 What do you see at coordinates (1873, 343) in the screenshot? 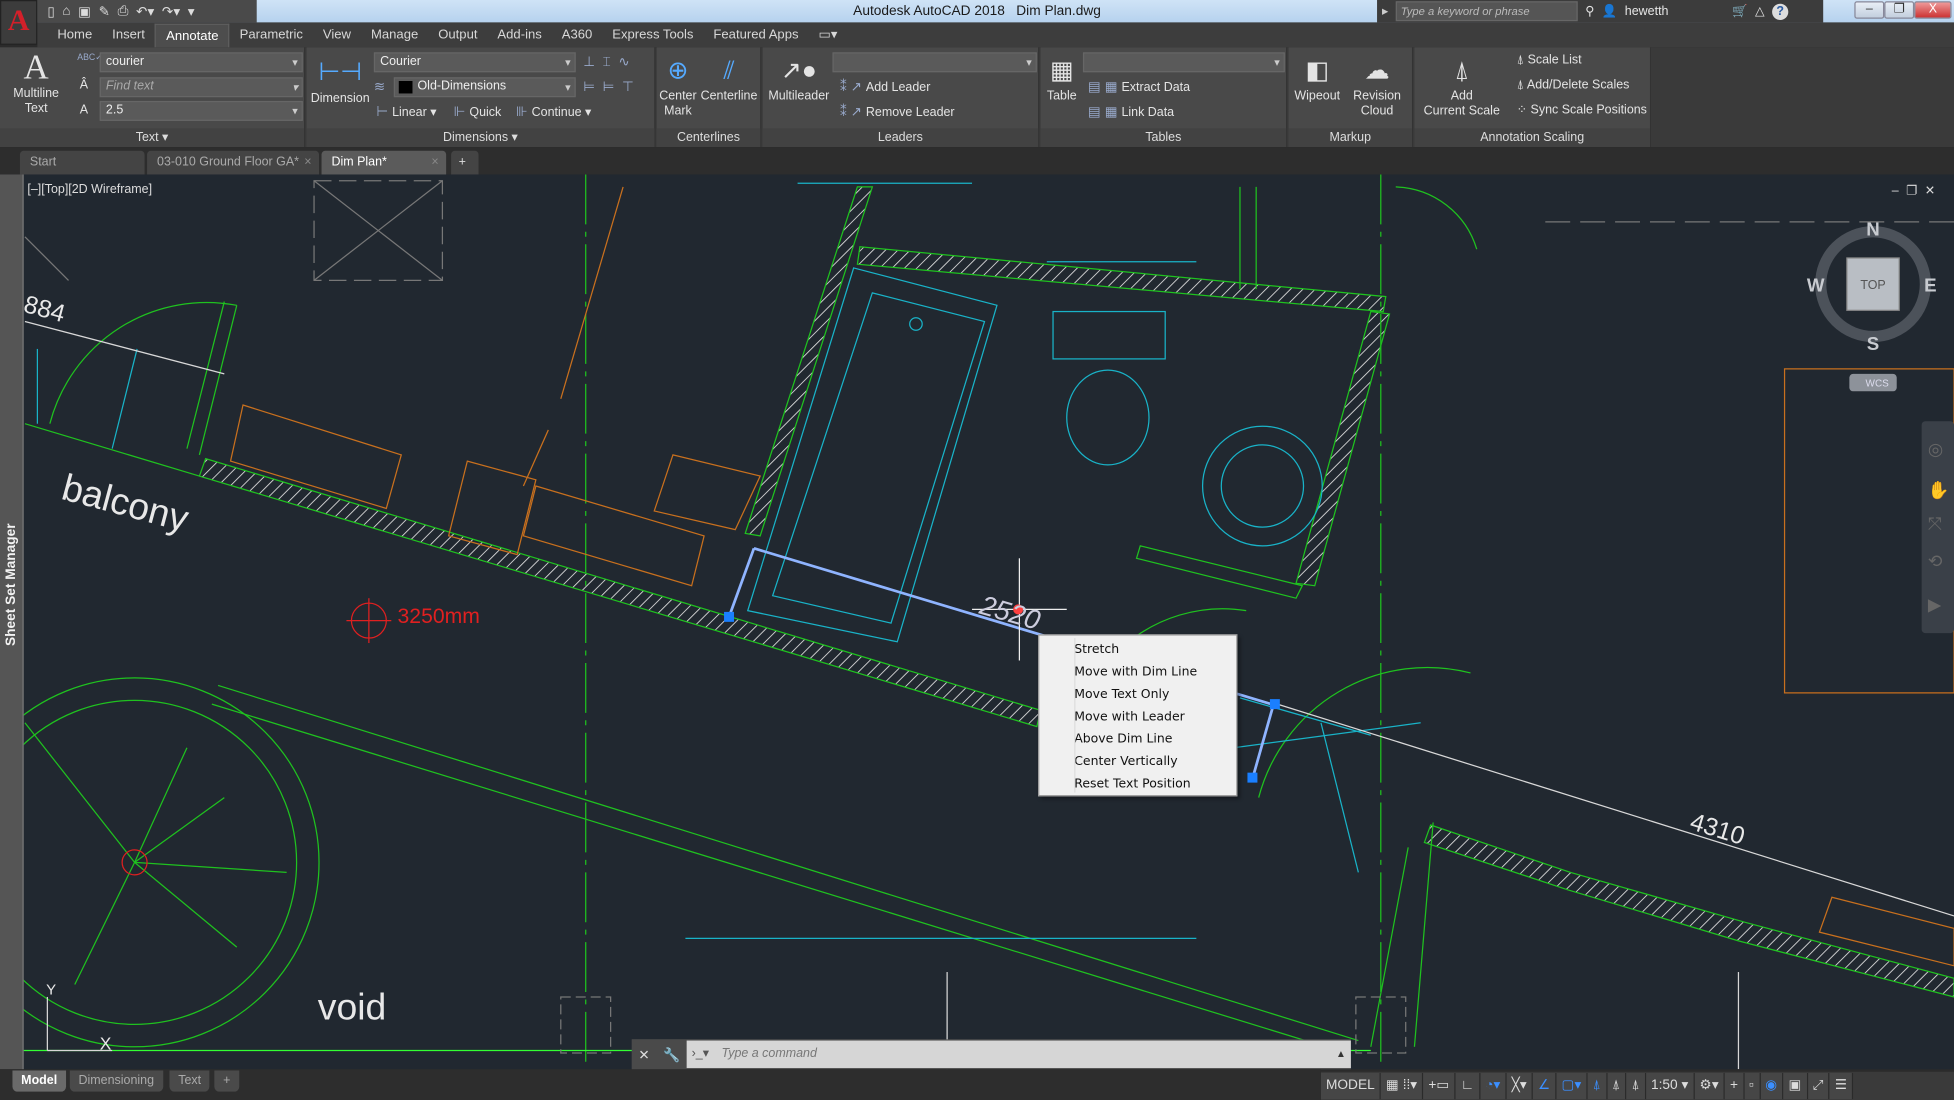
I see `compass-s: S` at bounding box center [1873, 343].